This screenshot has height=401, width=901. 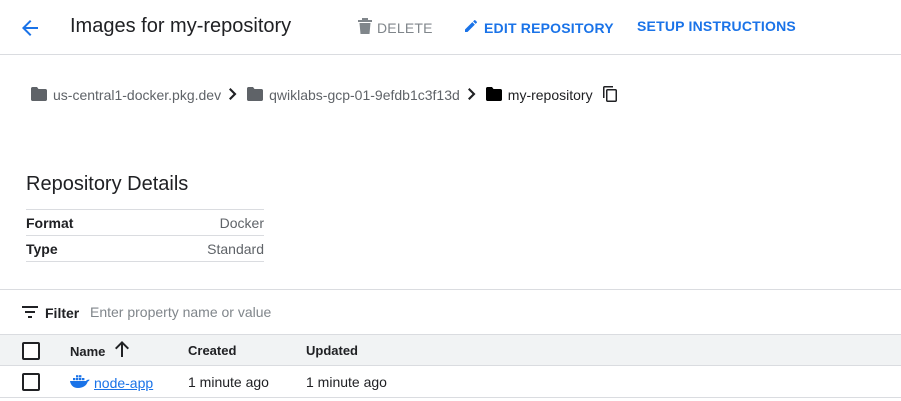 I want to click on edit-repository-button: EDIT REPOSITORY, so click(x=538, y=27).